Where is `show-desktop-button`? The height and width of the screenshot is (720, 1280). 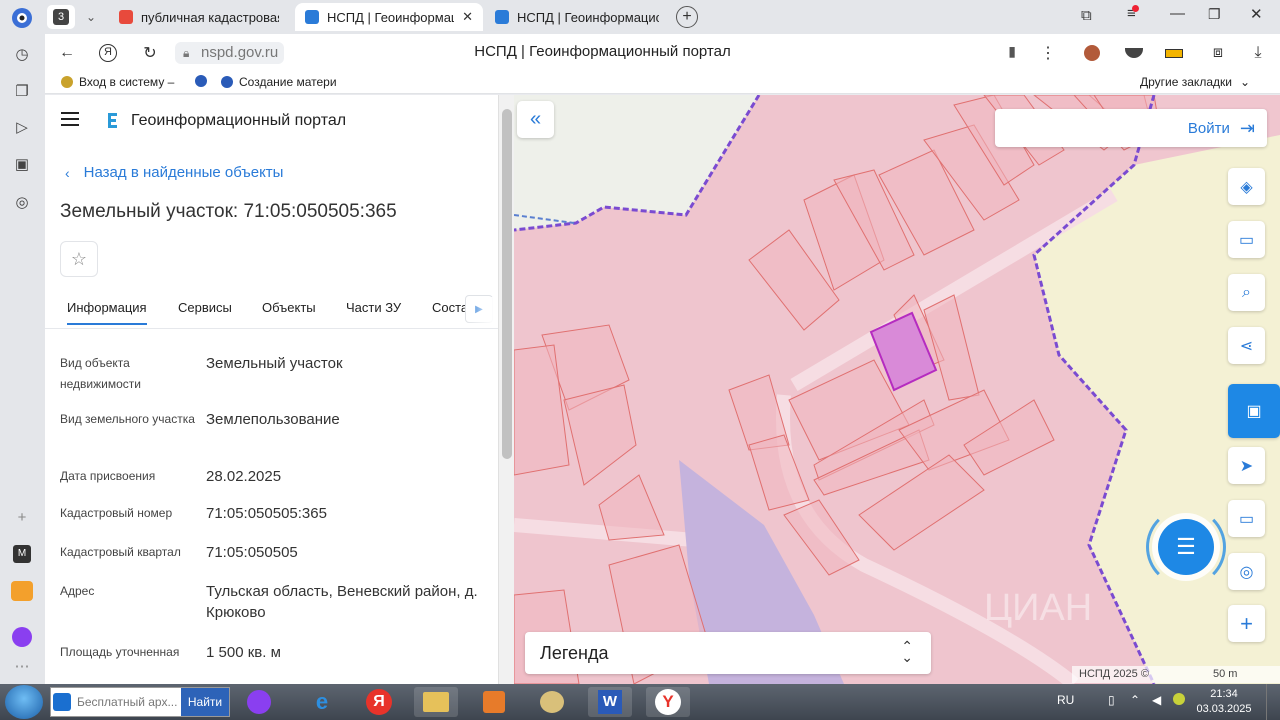
show-desktop-button is located at coordinates (1273, 702).